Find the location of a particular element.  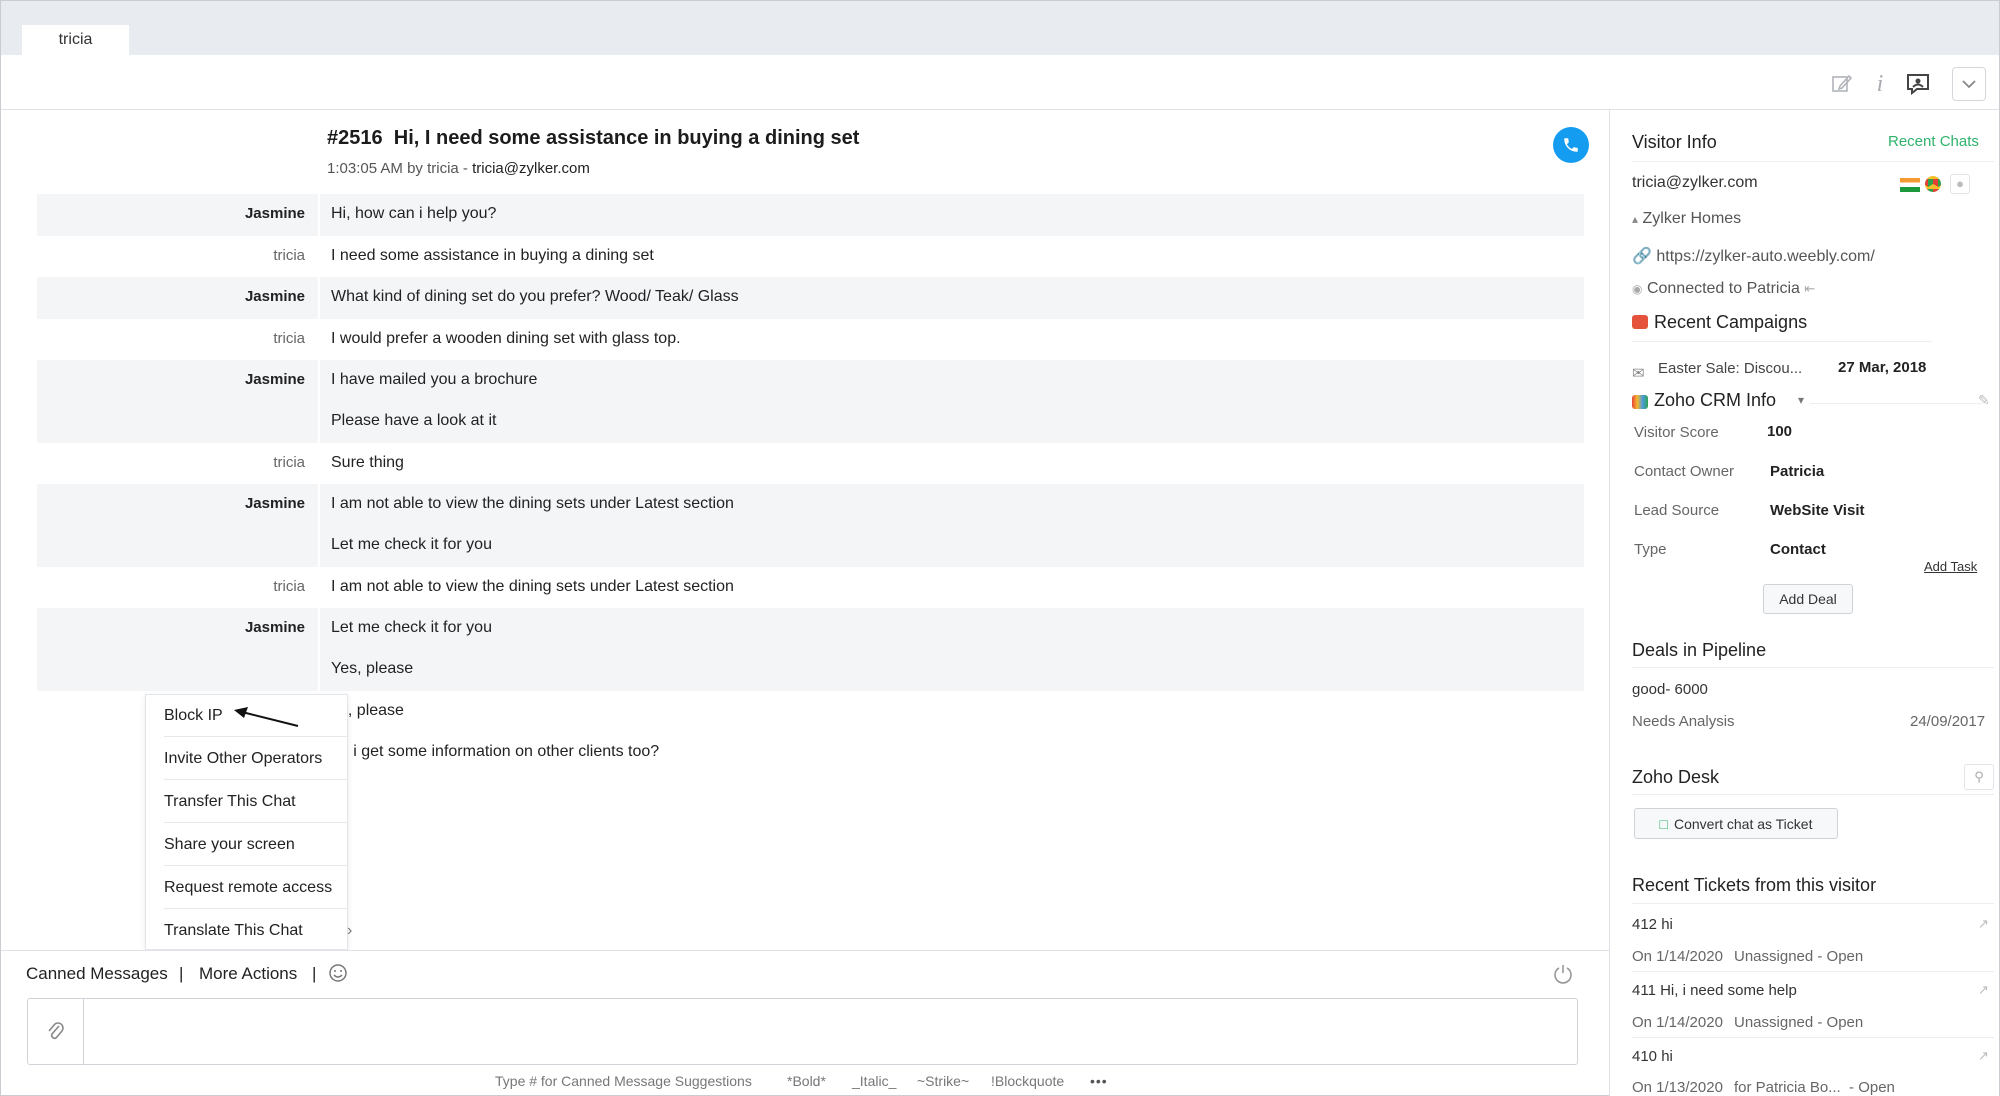

chat-dash: - is located at coordinates (465, 168).